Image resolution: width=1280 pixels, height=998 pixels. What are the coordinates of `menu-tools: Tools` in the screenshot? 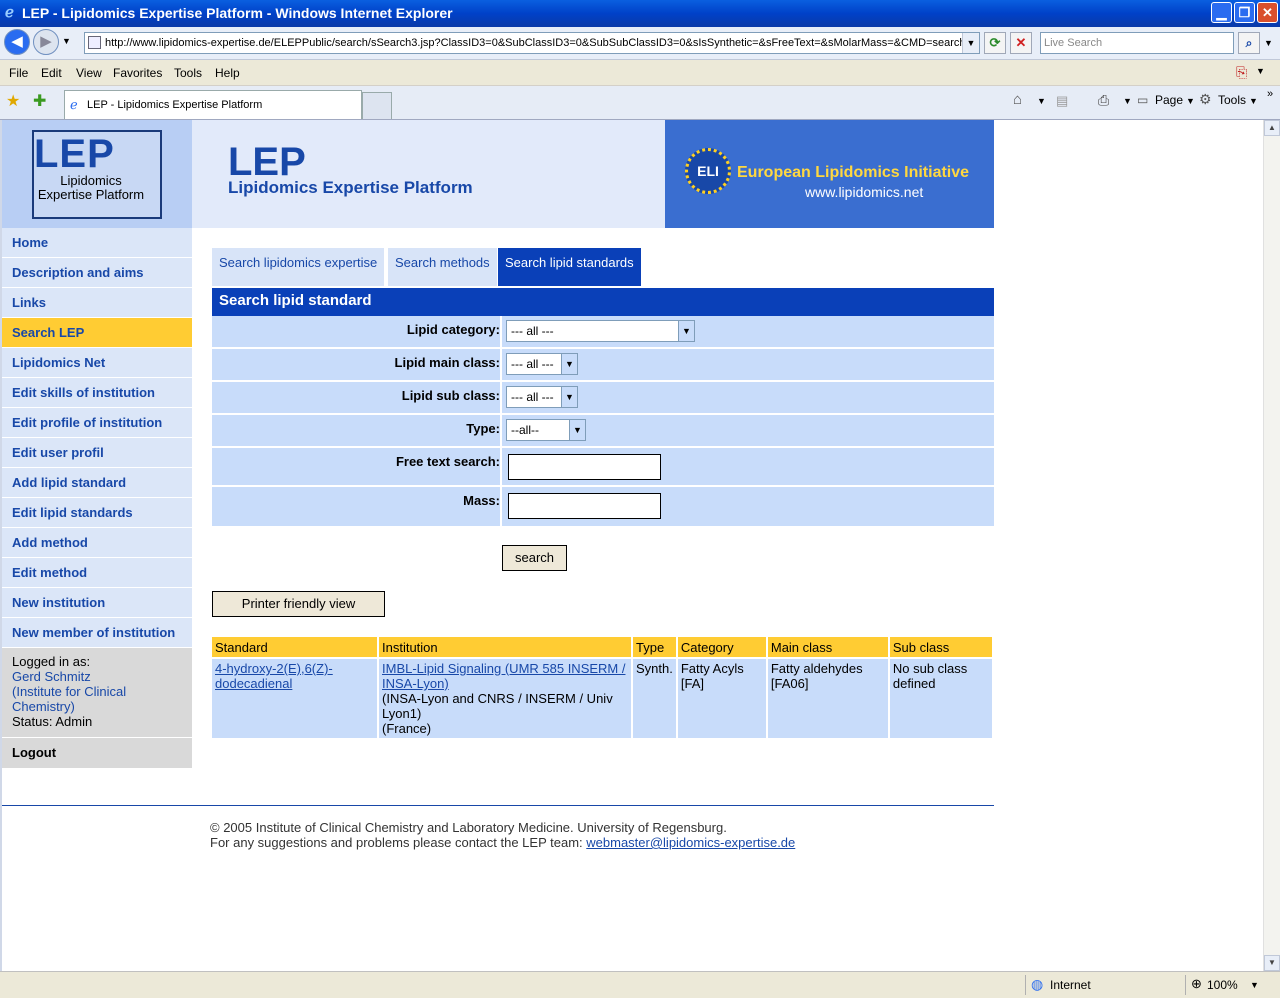 It's located at (188, 73).